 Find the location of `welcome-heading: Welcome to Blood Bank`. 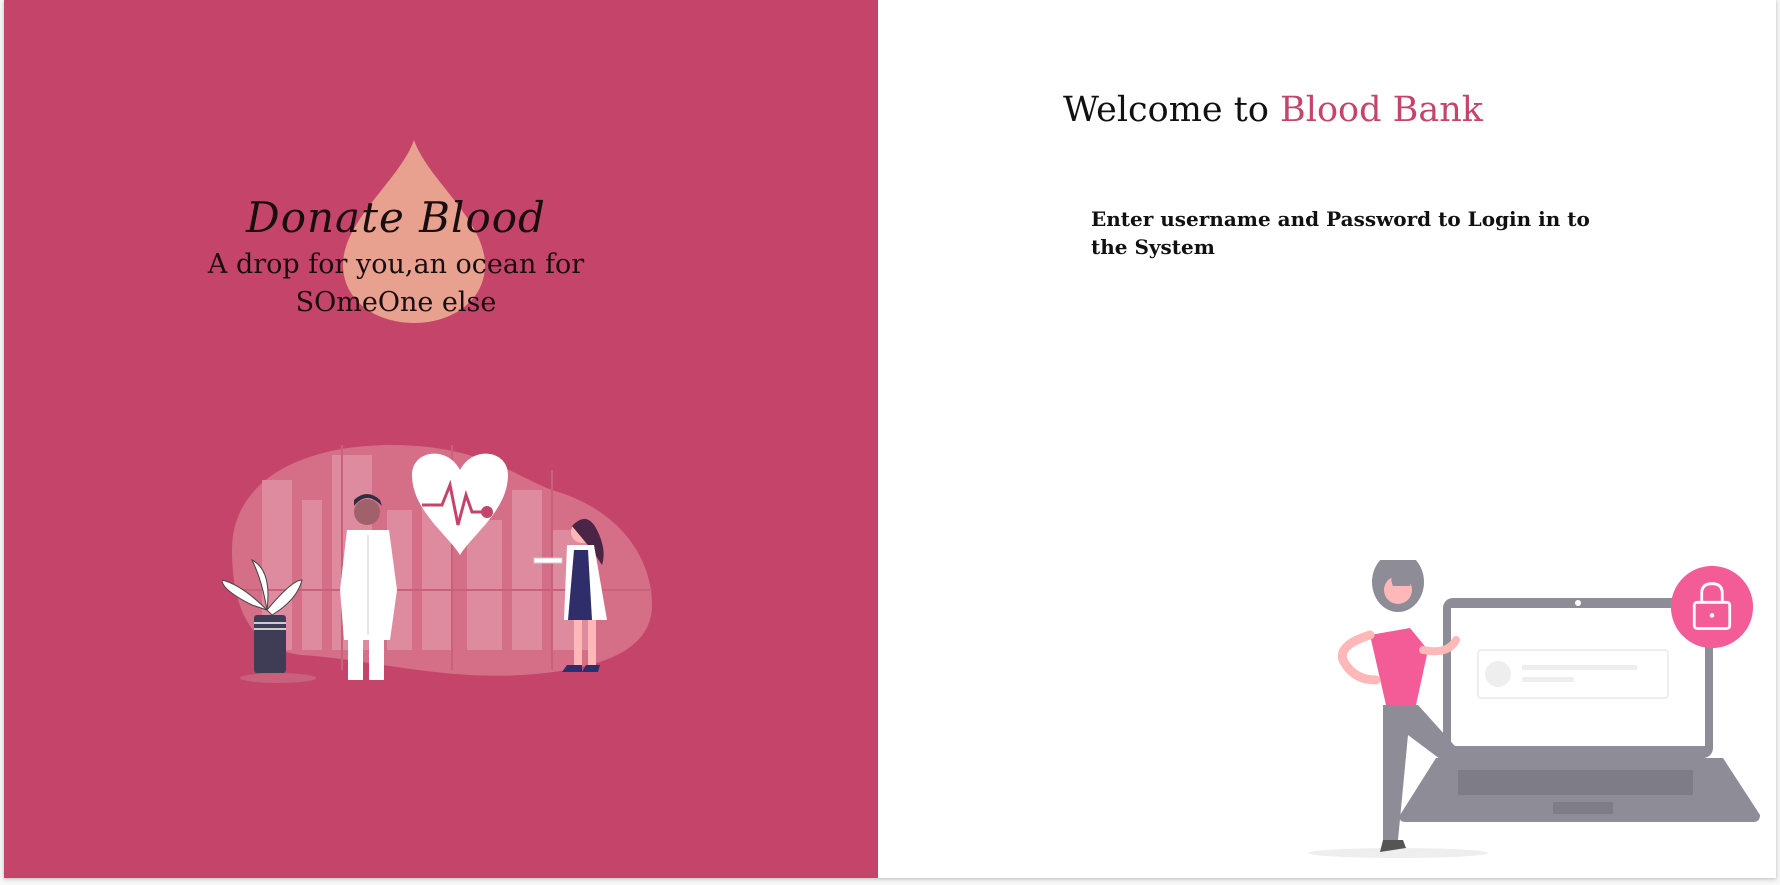

welcome-heading: Welcome to Blood Bank is located at coordinates (1273, 110).